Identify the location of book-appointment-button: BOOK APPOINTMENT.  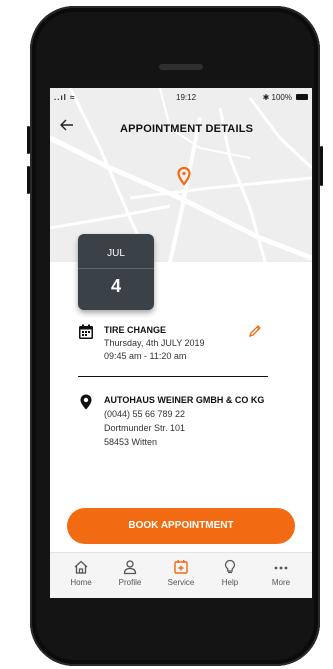
(181, 526).